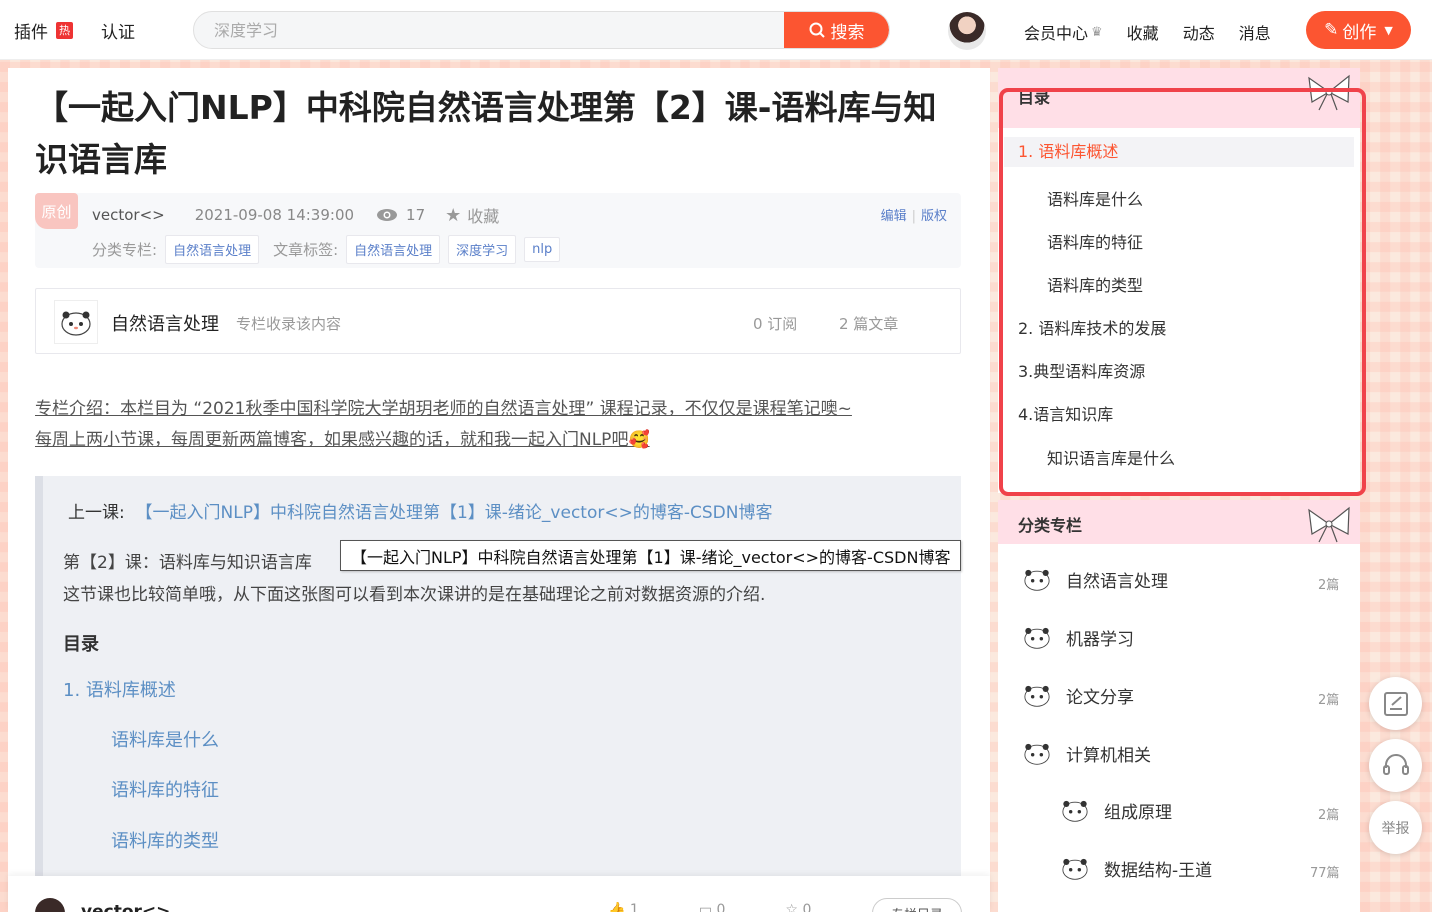 This screenshot has height=912, width=1432. I want to click on category-name: 自然语言处理, so click(1117, 581).